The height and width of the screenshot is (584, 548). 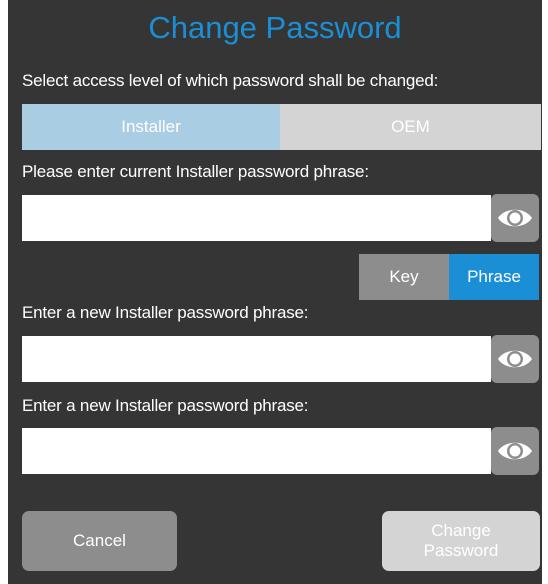 I want to click on show-current-password-button, so click(x=515, y=218).